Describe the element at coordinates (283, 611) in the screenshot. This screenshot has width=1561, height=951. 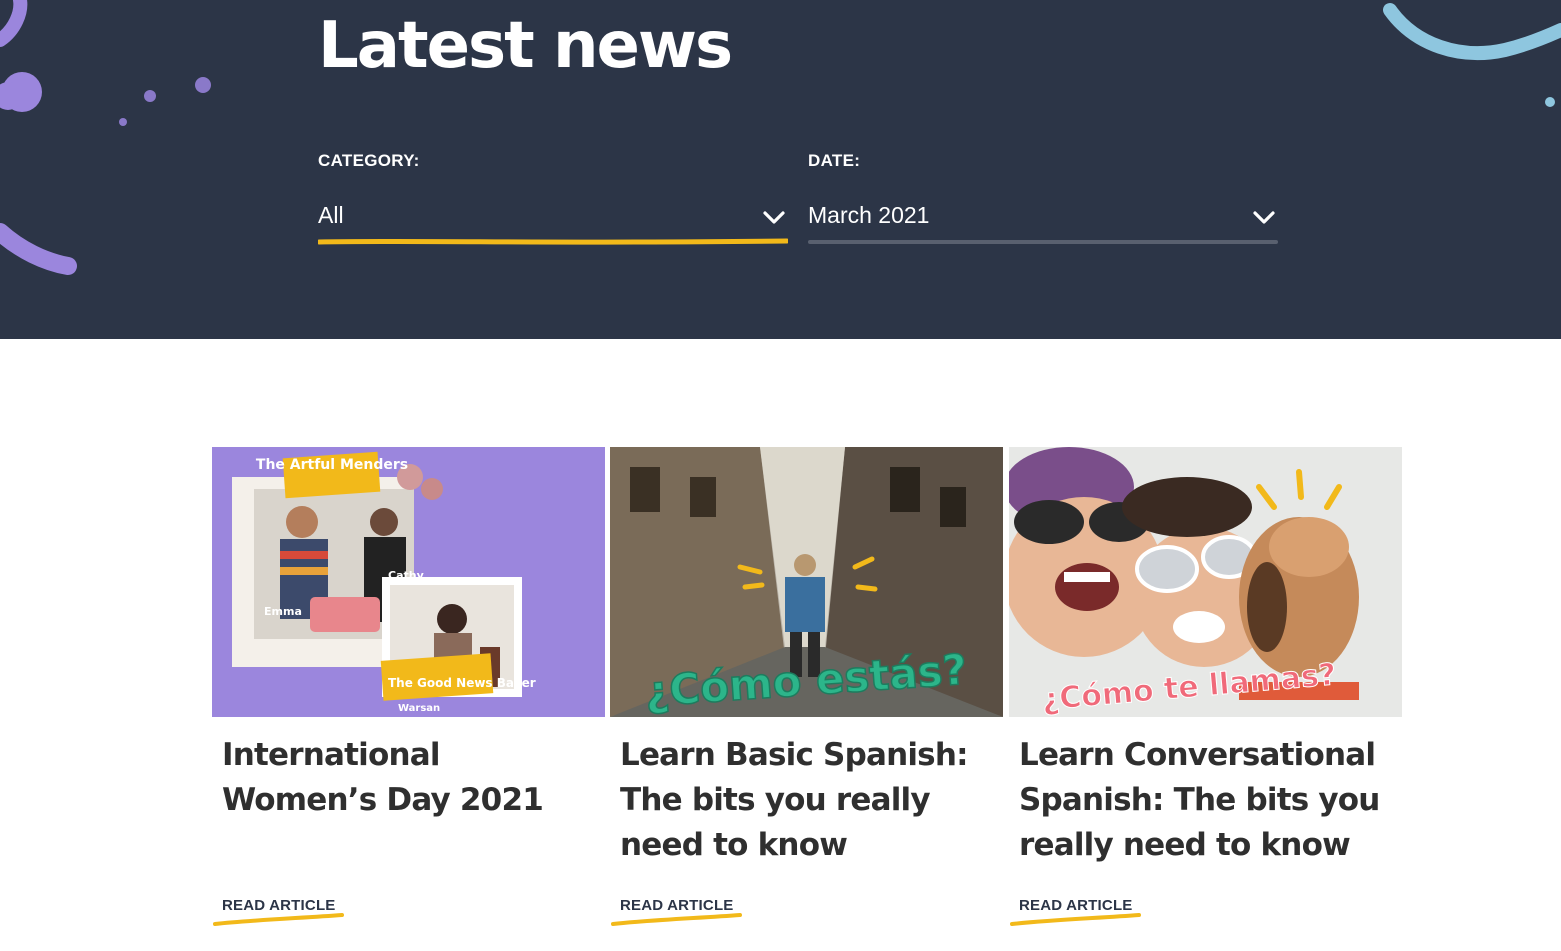
I see `image-name-left: Emma` at that location.